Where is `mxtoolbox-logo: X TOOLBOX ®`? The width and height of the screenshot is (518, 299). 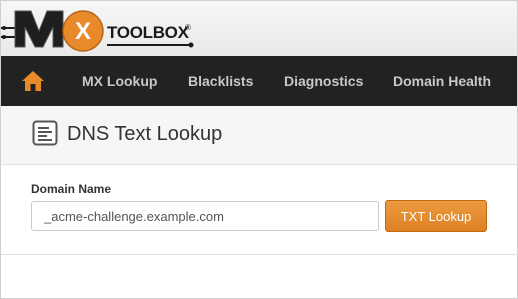 mxtoolbox-logo: X TOOLBOX ® is located at coordinates (101, 28).